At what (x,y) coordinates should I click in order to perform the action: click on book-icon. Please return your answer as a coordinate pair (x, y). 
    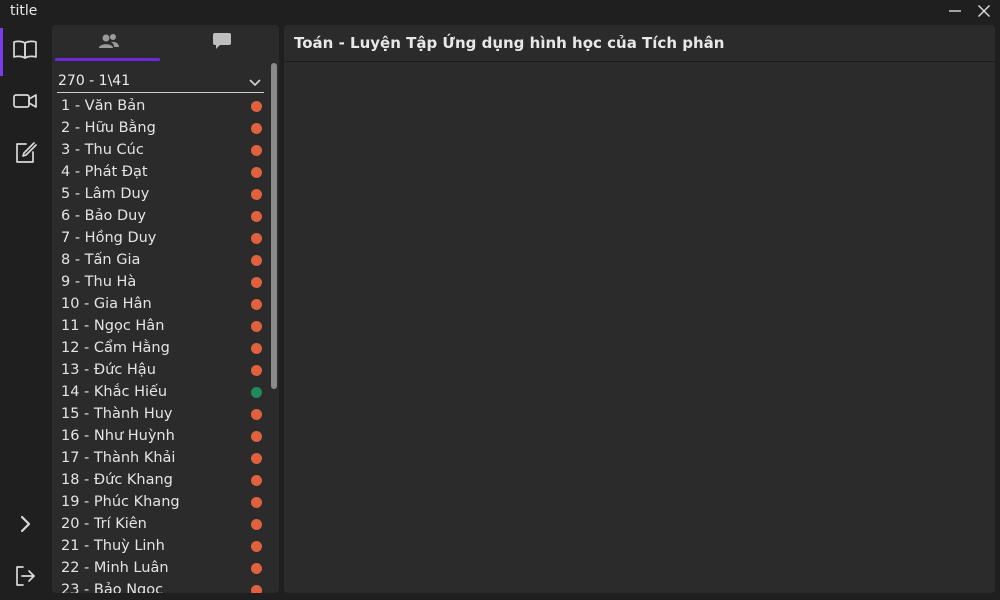
    Looking at the image, I should click on (25, 51).